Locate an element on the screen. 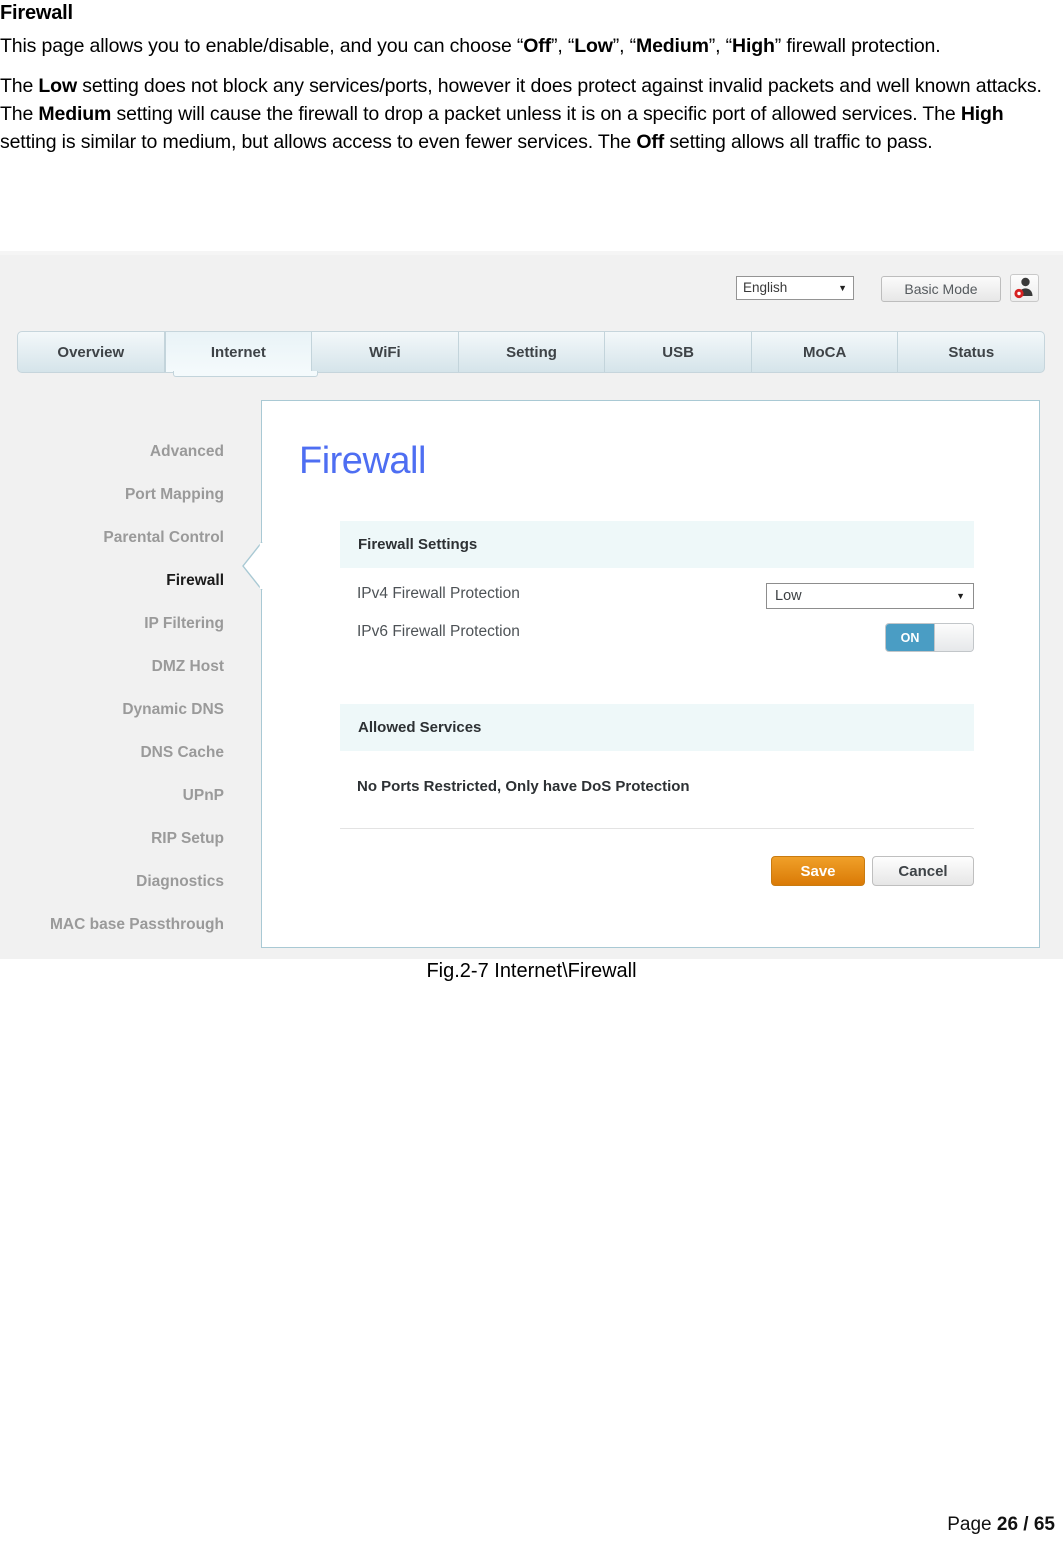  page-footer: Page 26 / 65 is located at coordinates (1001, 1525).